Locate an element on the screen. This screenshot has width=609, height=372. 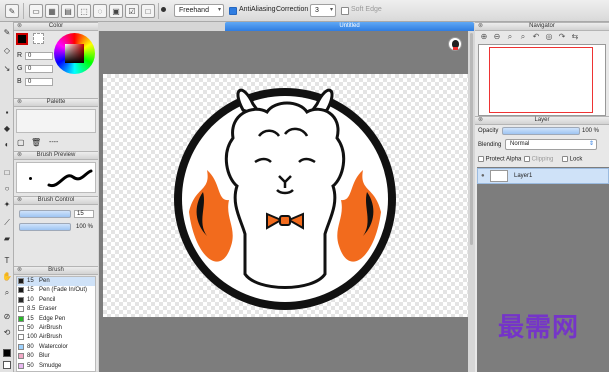
navigator-viewport is located at coordinates (541, 80).